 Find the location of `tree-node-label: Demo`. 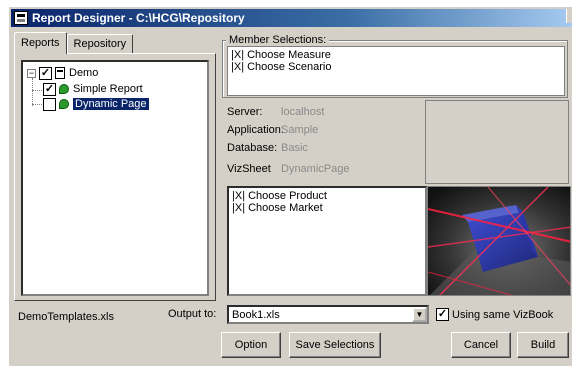

tree-node-label: Demo is located at coordinates (84, 73).